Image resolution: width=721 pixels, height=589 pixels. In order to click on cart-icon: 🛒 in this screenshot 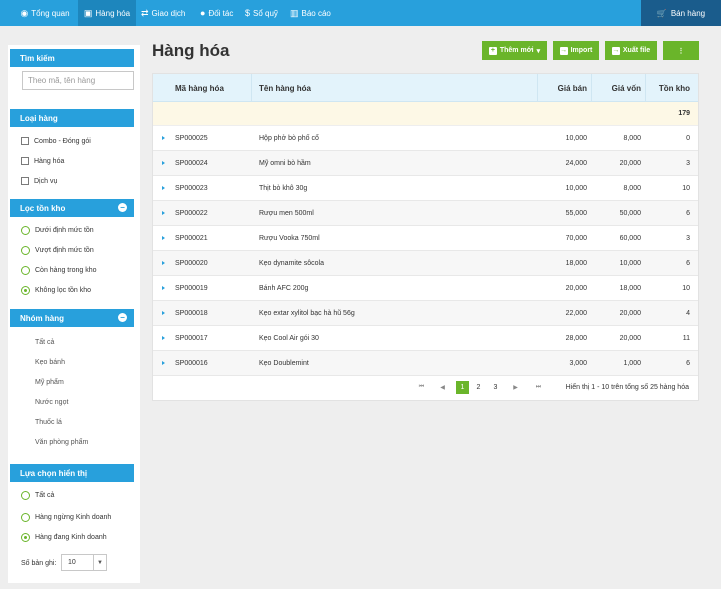, I will do `click(661, 13)`.